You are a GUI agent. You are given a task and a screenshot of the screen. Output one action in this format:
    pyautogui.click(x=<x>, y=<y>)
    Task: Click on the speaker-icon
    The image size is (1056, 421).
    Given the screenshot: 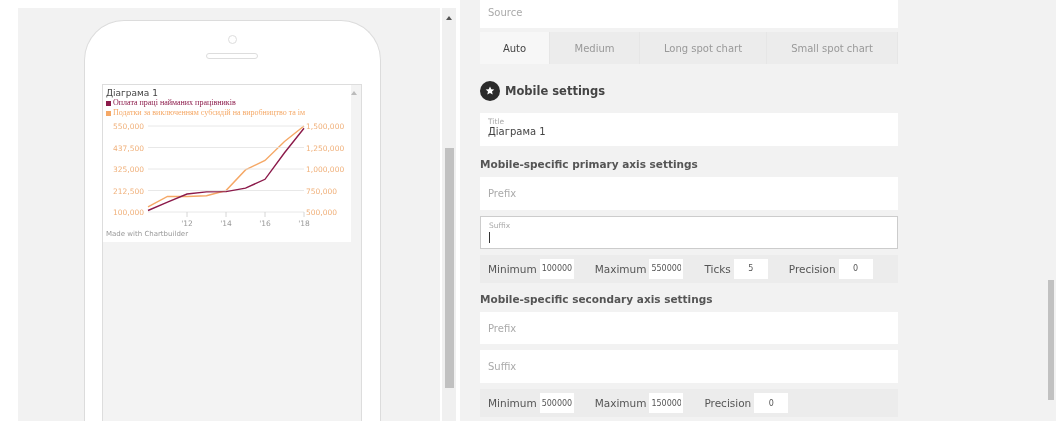 What is the action you would take?
    pyautogui.click(x=232, y=56)
    